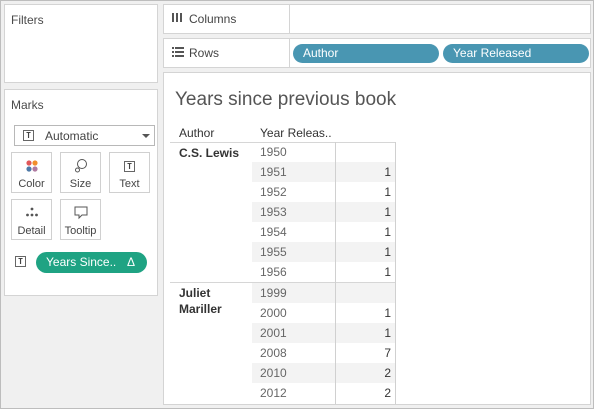 The image size is (594, 409). Describe the element at coordinates (31, 166) in the screenshot. I see `color-icon` at that location.